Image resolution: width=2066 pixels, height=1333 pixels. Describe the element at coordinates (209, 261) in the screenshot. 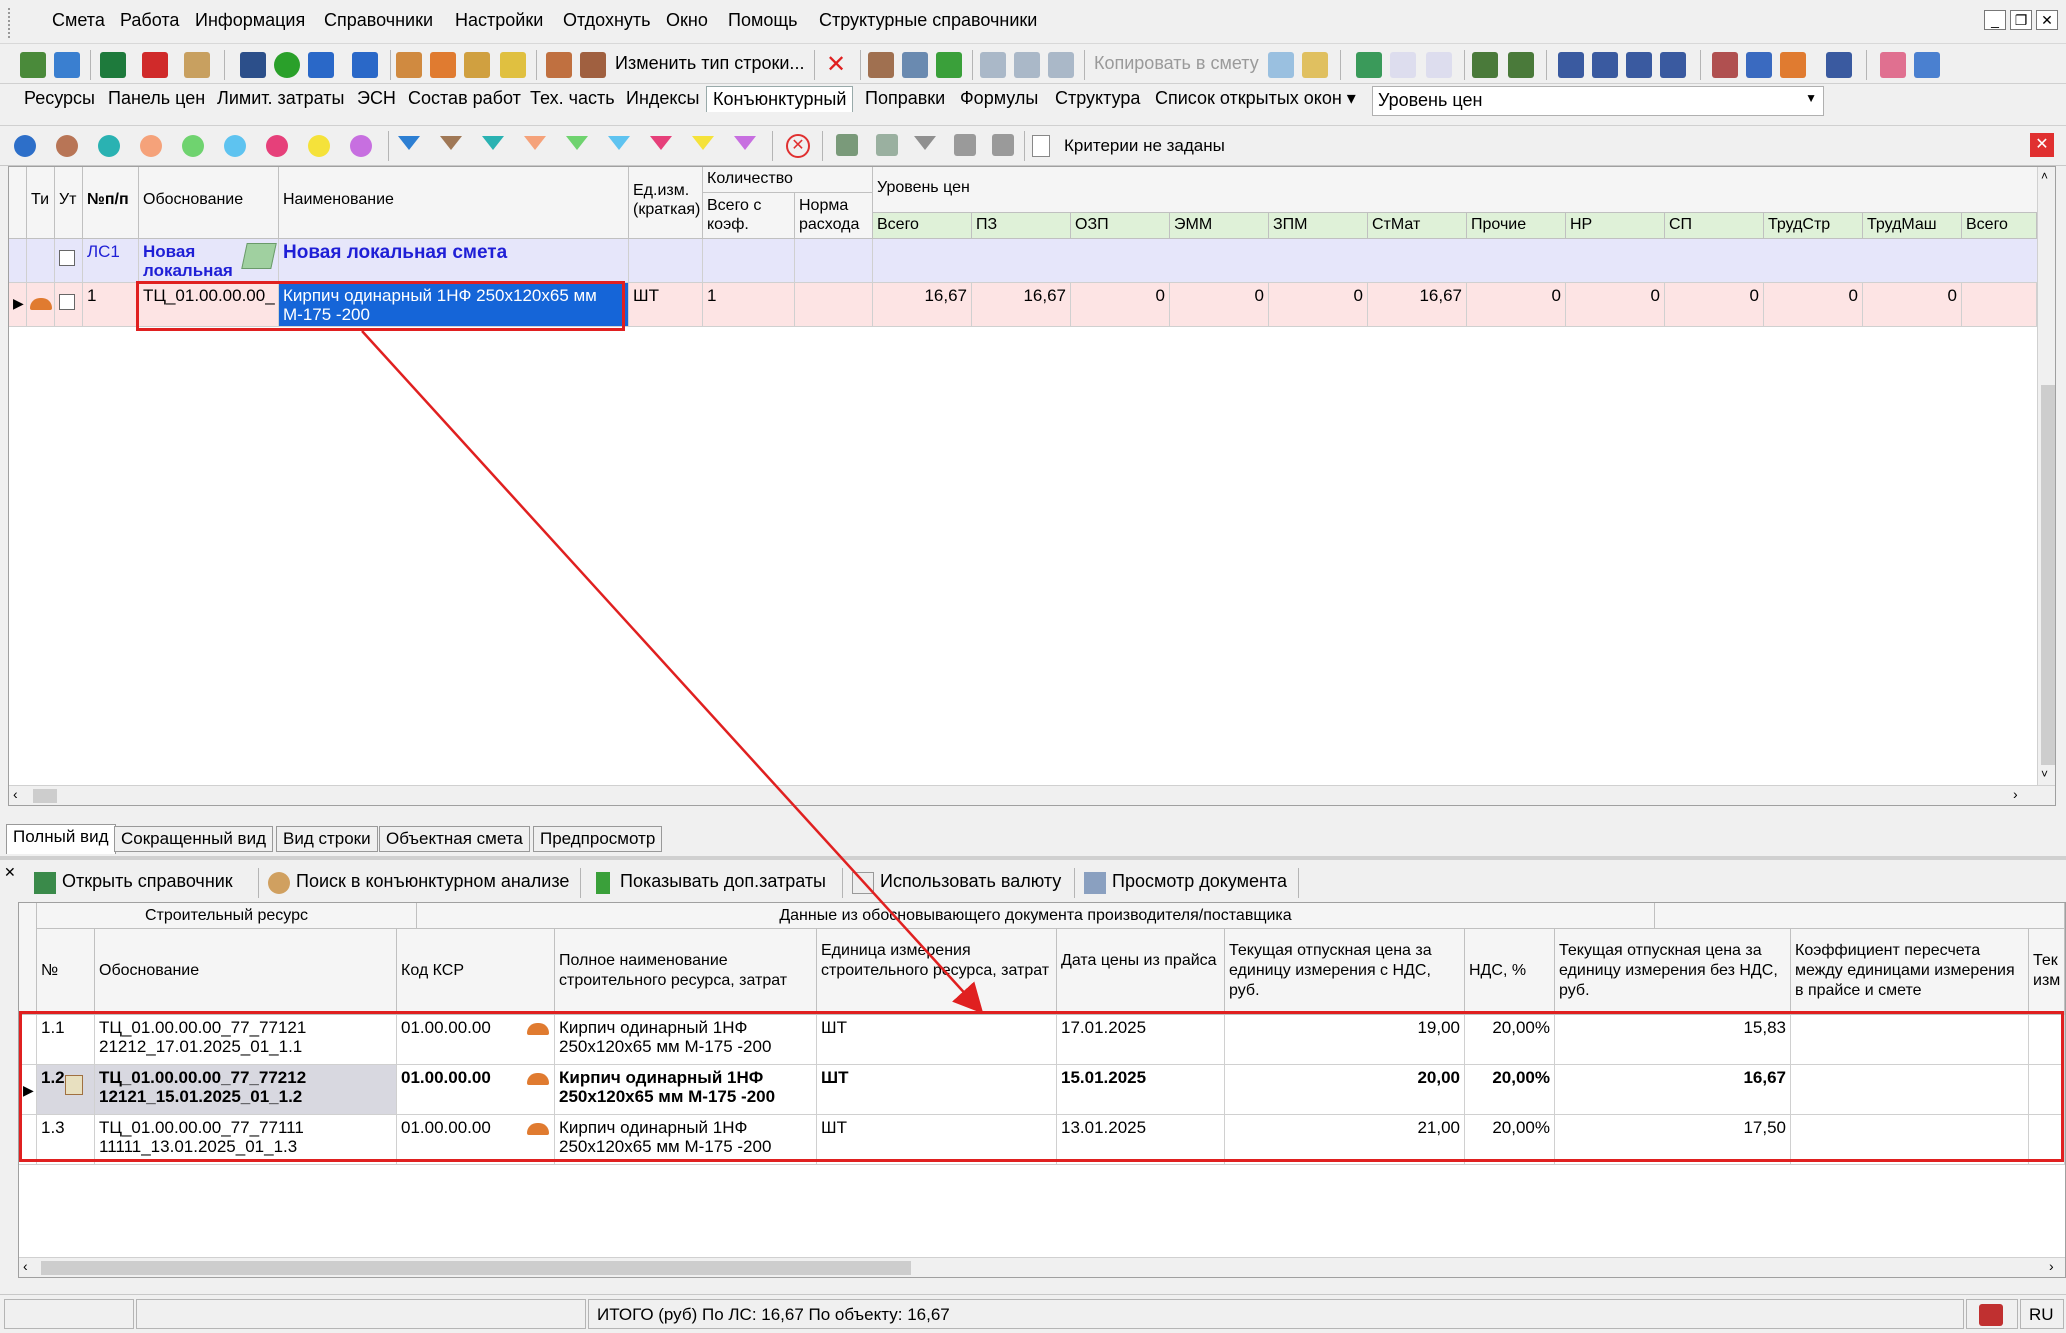

I see `cell-basis: Новая локальная` at that location.